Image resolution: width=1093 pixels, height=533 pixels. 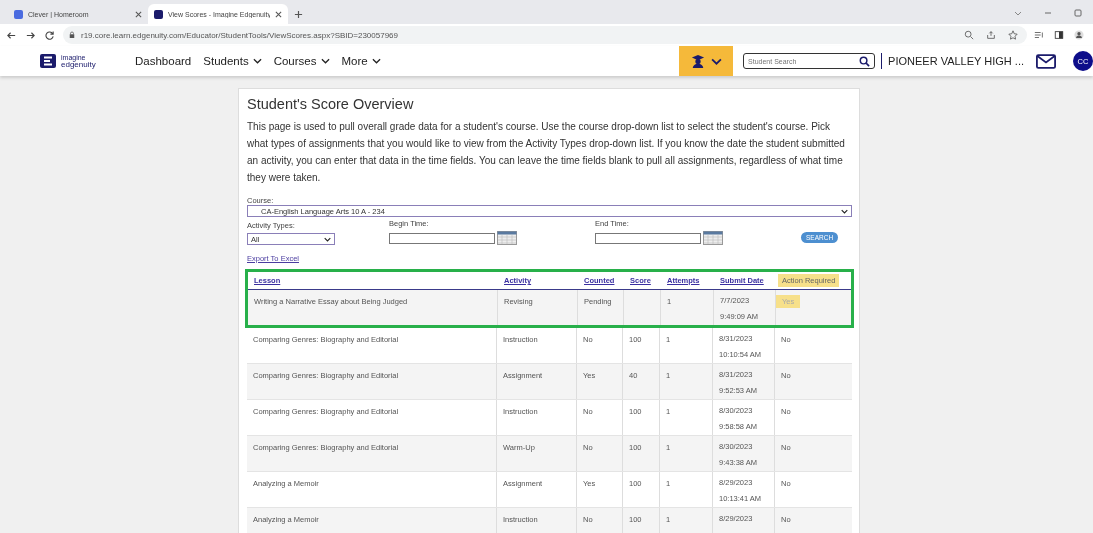 What do you see at coordinates (49, 35) in the screenshot?
I see `reload-icon` at bounding box center [49, 35].